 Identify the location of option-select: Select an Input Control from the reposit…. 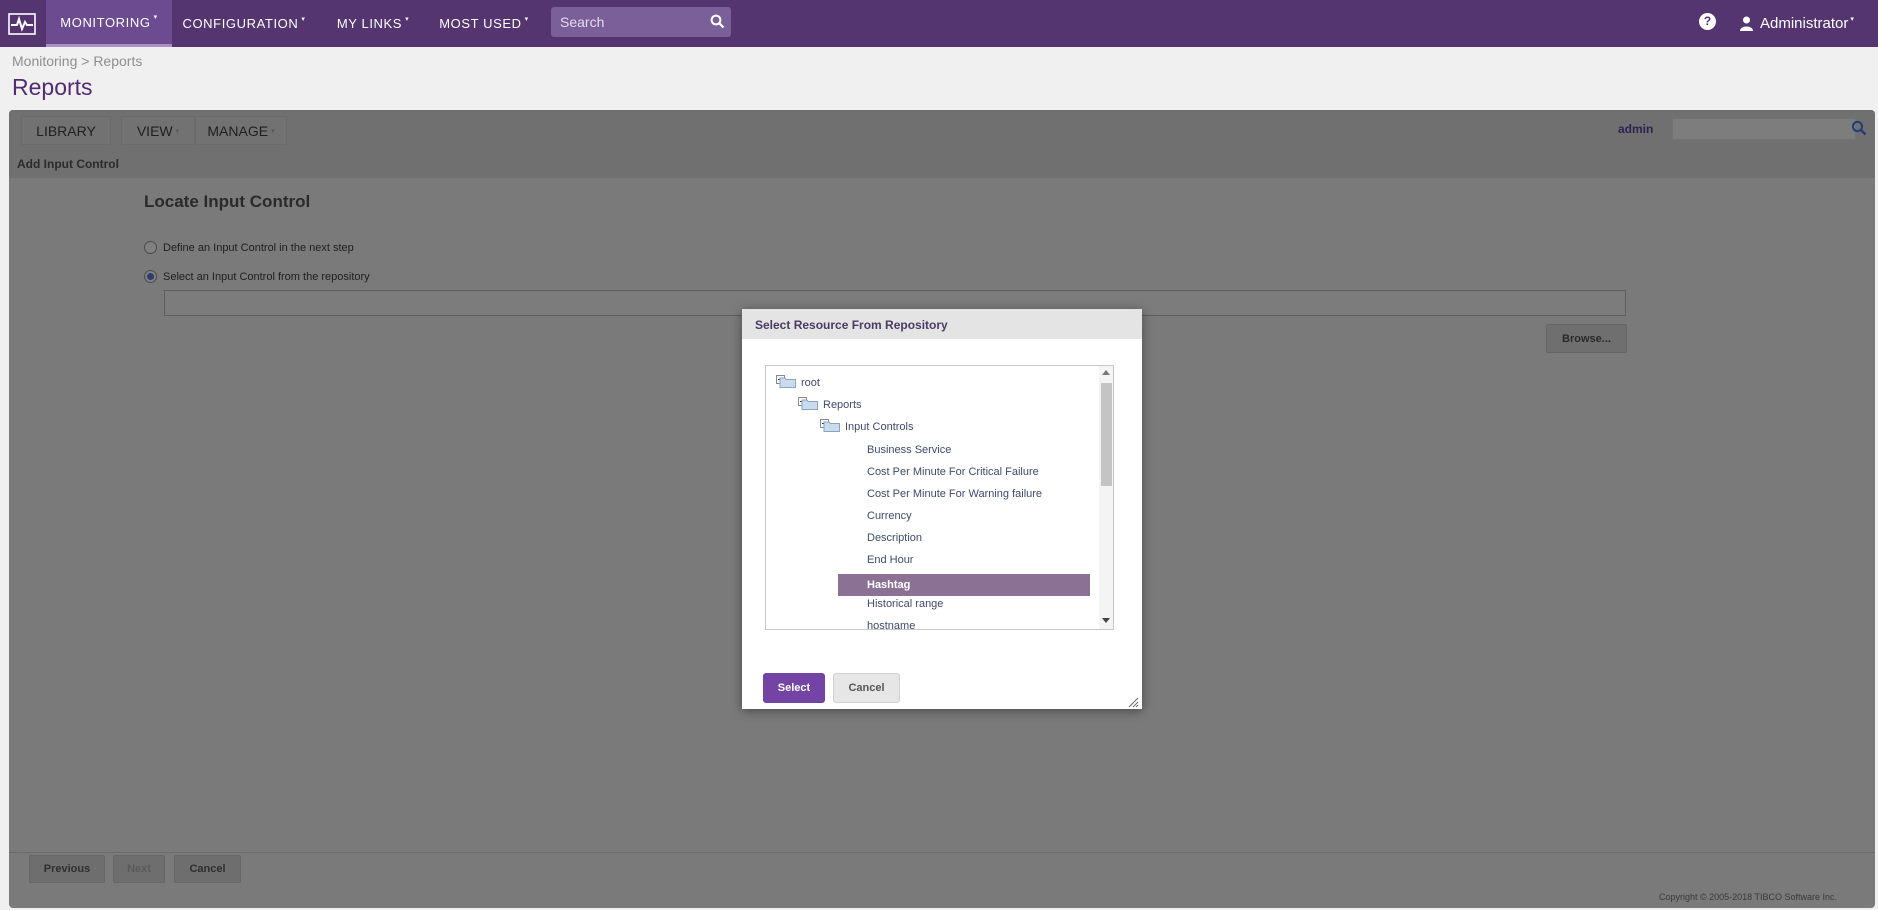
(257, 276).